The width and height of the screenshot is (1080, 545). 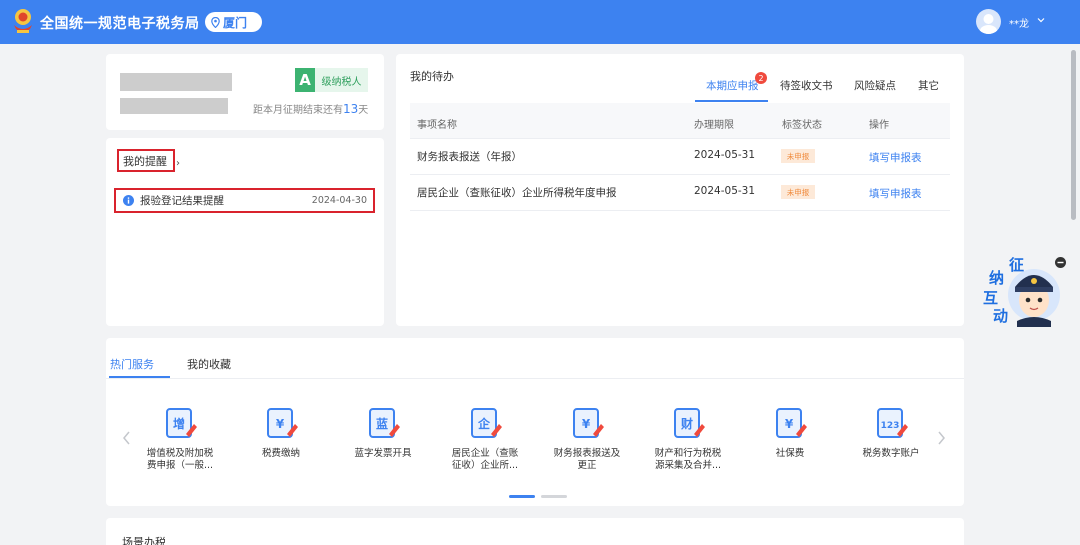 I want to click on column-header-deadline: 办理期限, so click(x=714, y=125).